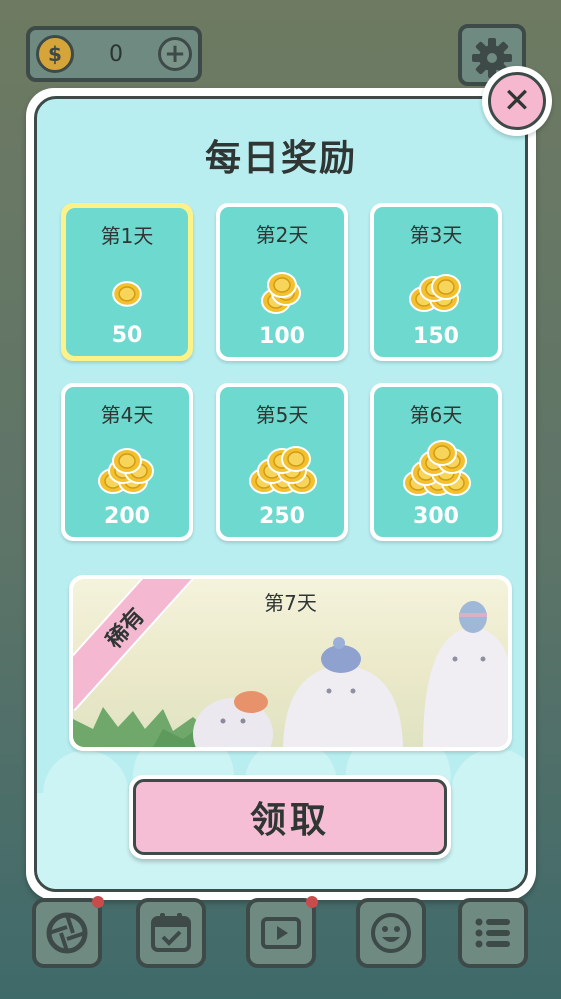  I want to click on claim-button-label: 领取, so click(290, 817).